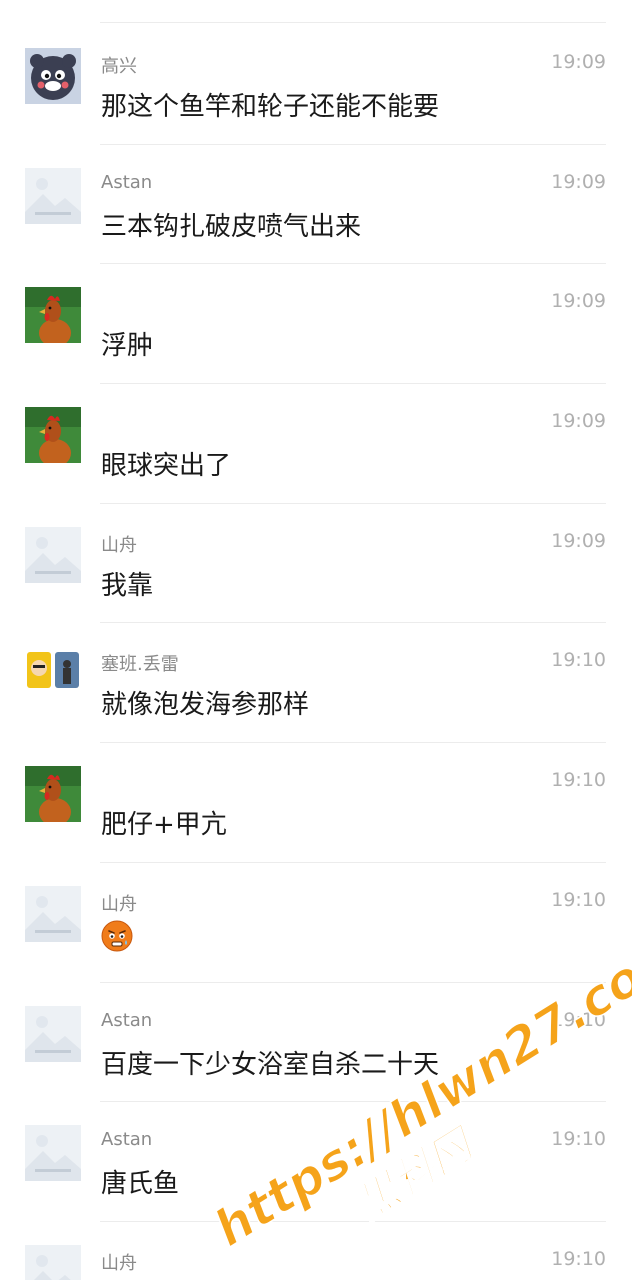 The image size is (632, 1280). I want to click on message-item: 山舟 19:09 我靠, so click(316, 564).